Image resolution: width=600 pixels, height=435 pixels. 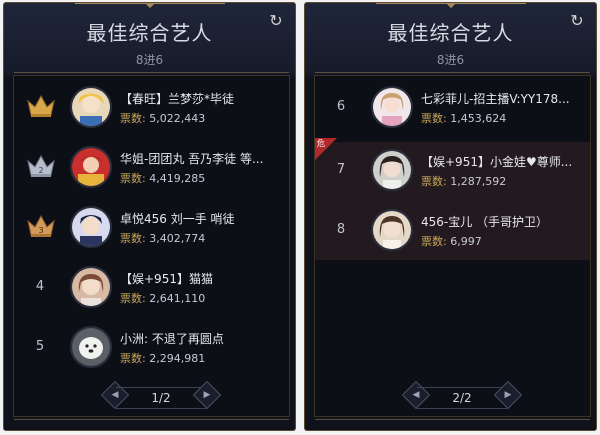 What do you see at coordinates (151, 169) in the screenshot?
I see `list-item: 2 华姐-团团丸 吾乃李徒 等... 票数: 4,419,285` at bounding box center [151, 169].